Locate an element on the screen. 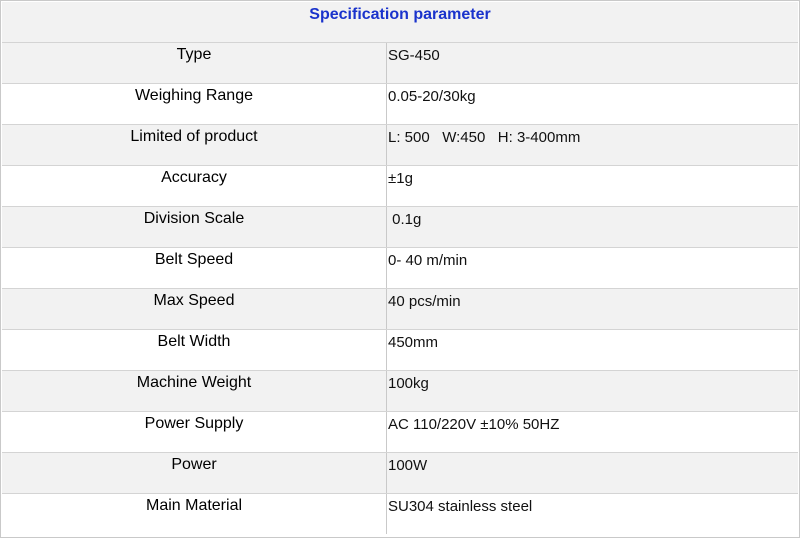 Image resolution: width=800 pixels, height=538 pixels. spec-value: 100W is located at coordinates (407, 473).